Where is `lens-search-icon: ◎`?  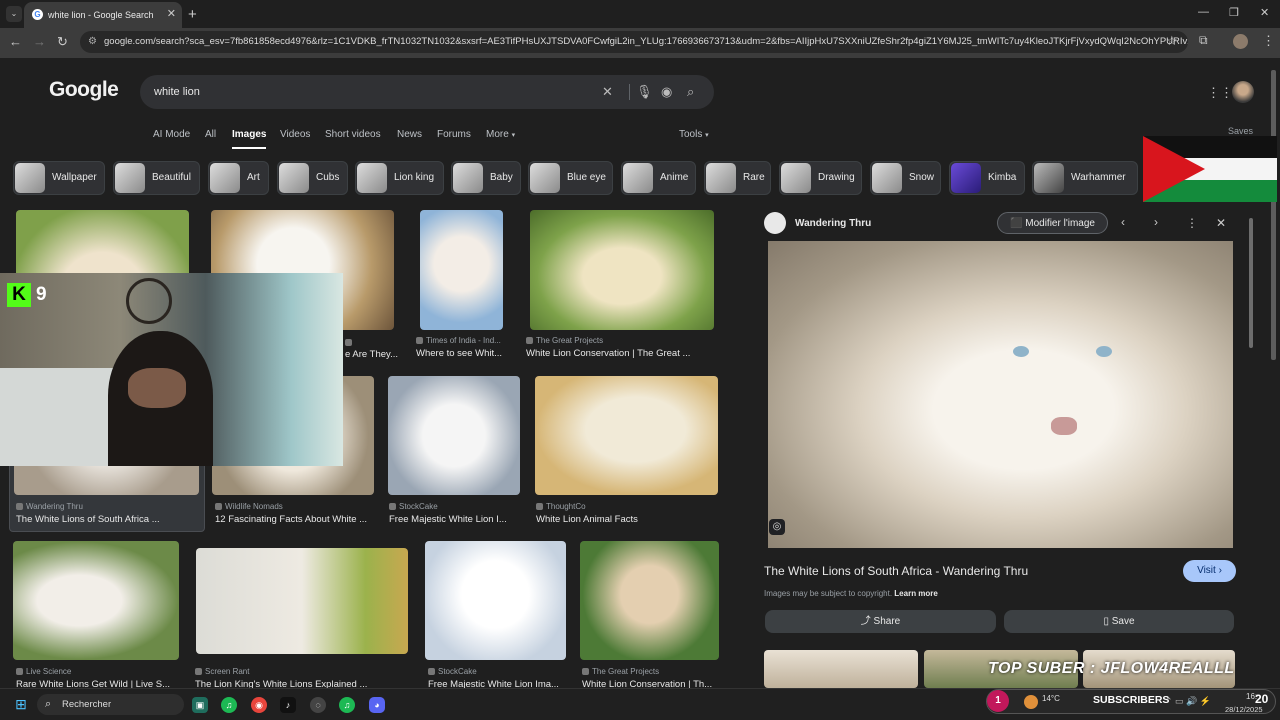 lens-search-icon: ◎ is located at coordinates (777, 527).